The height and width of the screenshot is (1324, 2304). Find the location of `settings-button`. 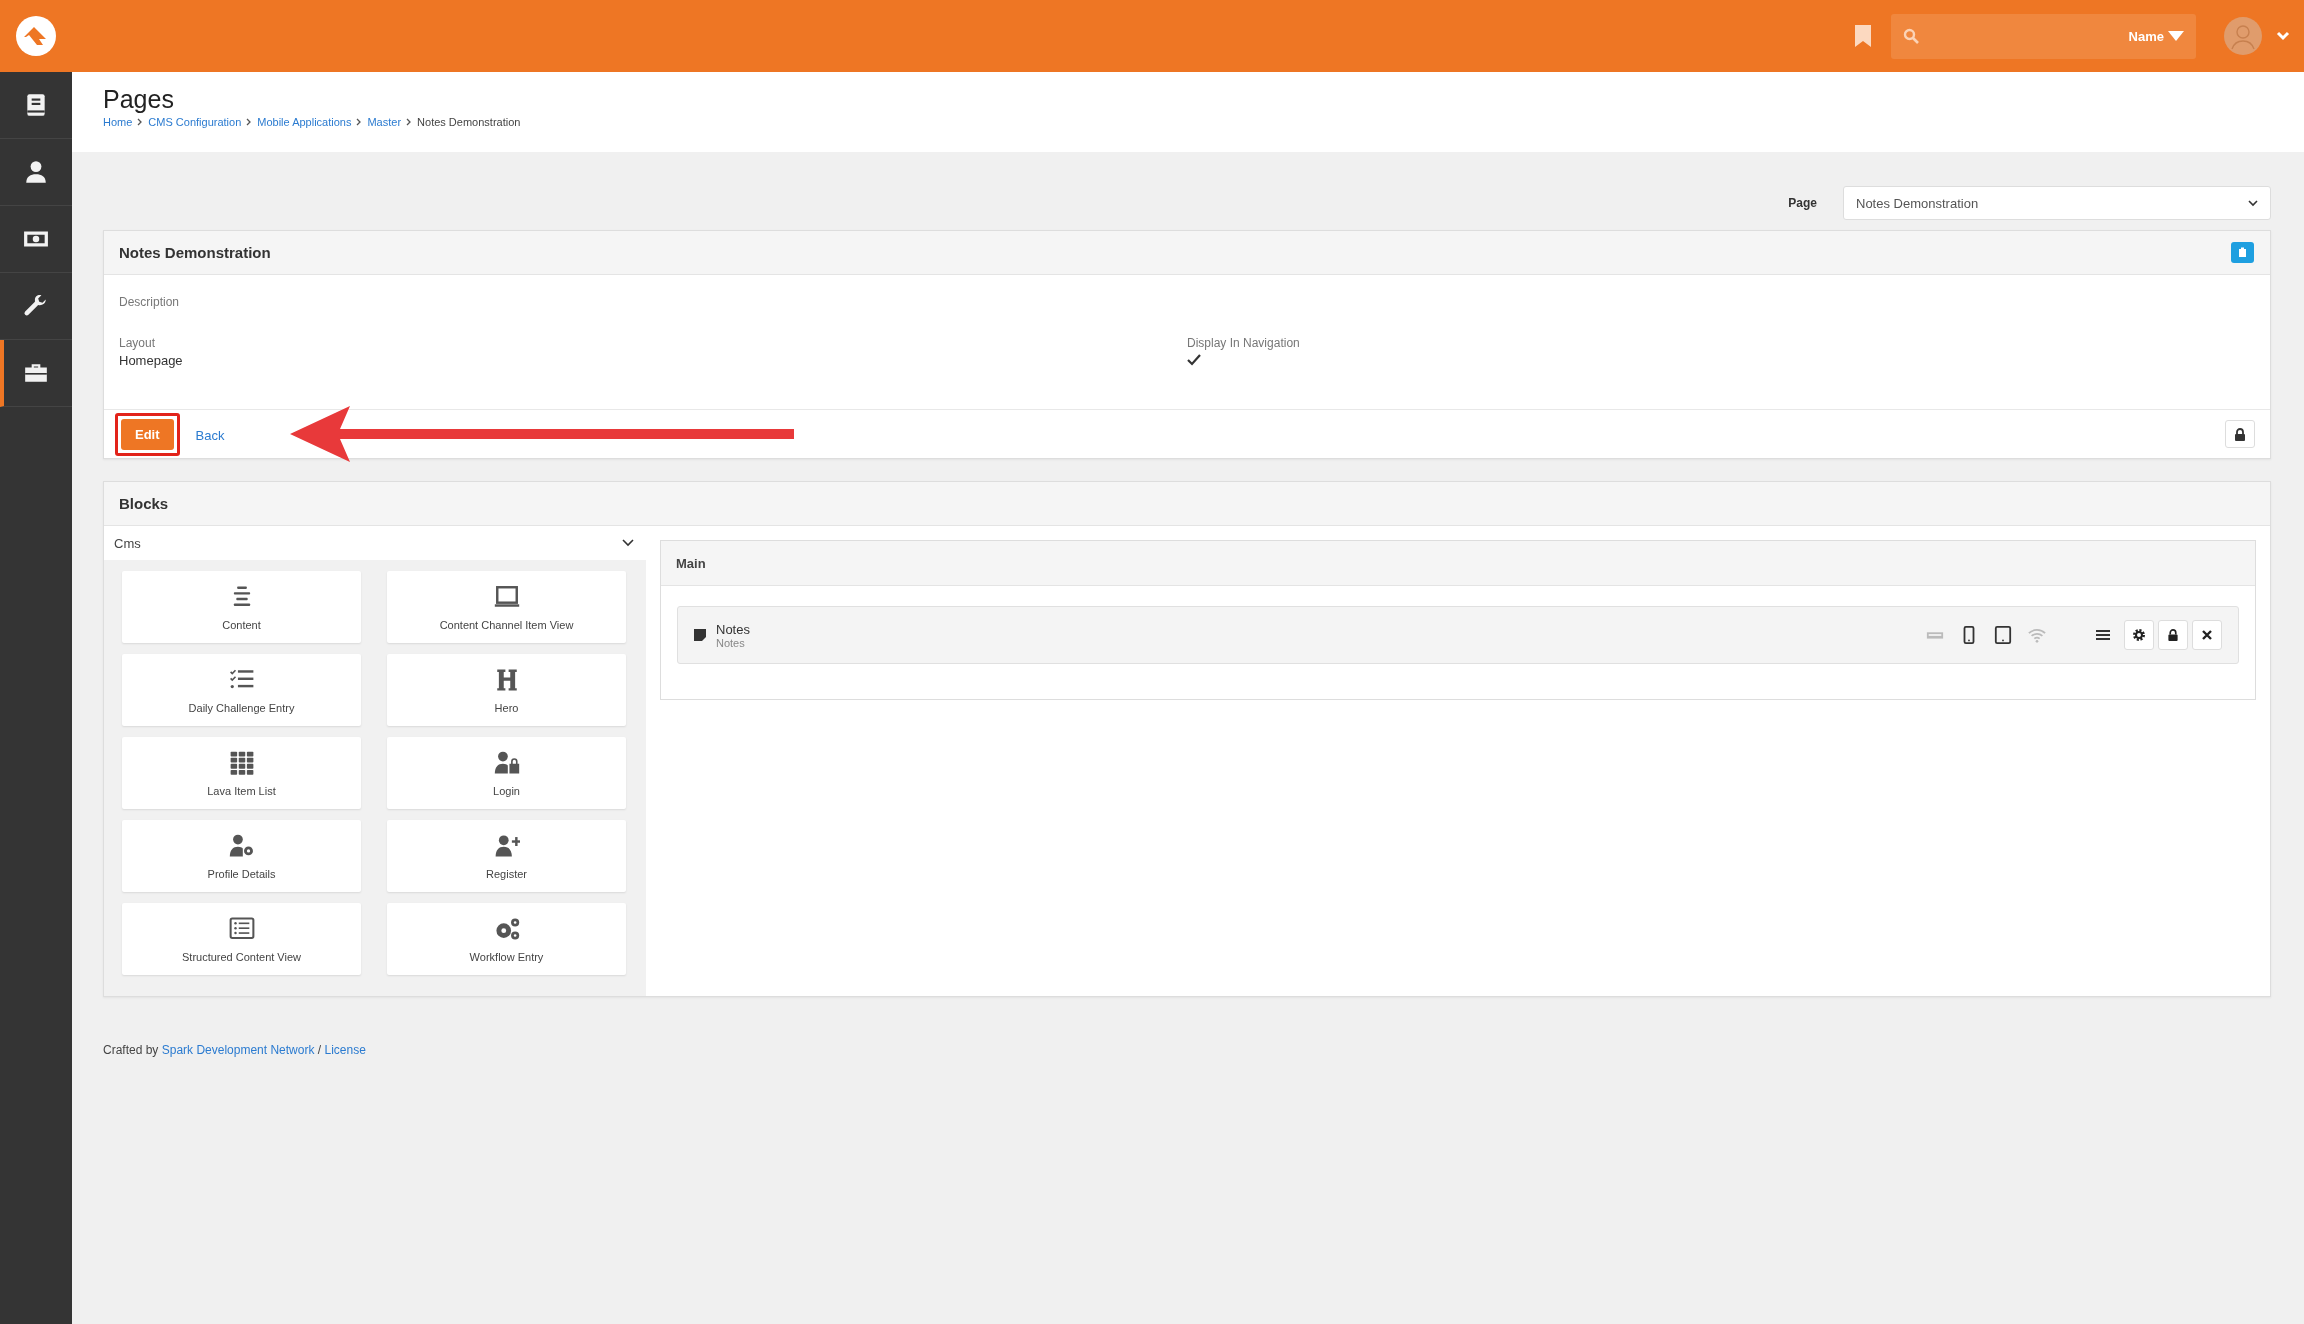

settings-button is located at coordinates (2139, 635).